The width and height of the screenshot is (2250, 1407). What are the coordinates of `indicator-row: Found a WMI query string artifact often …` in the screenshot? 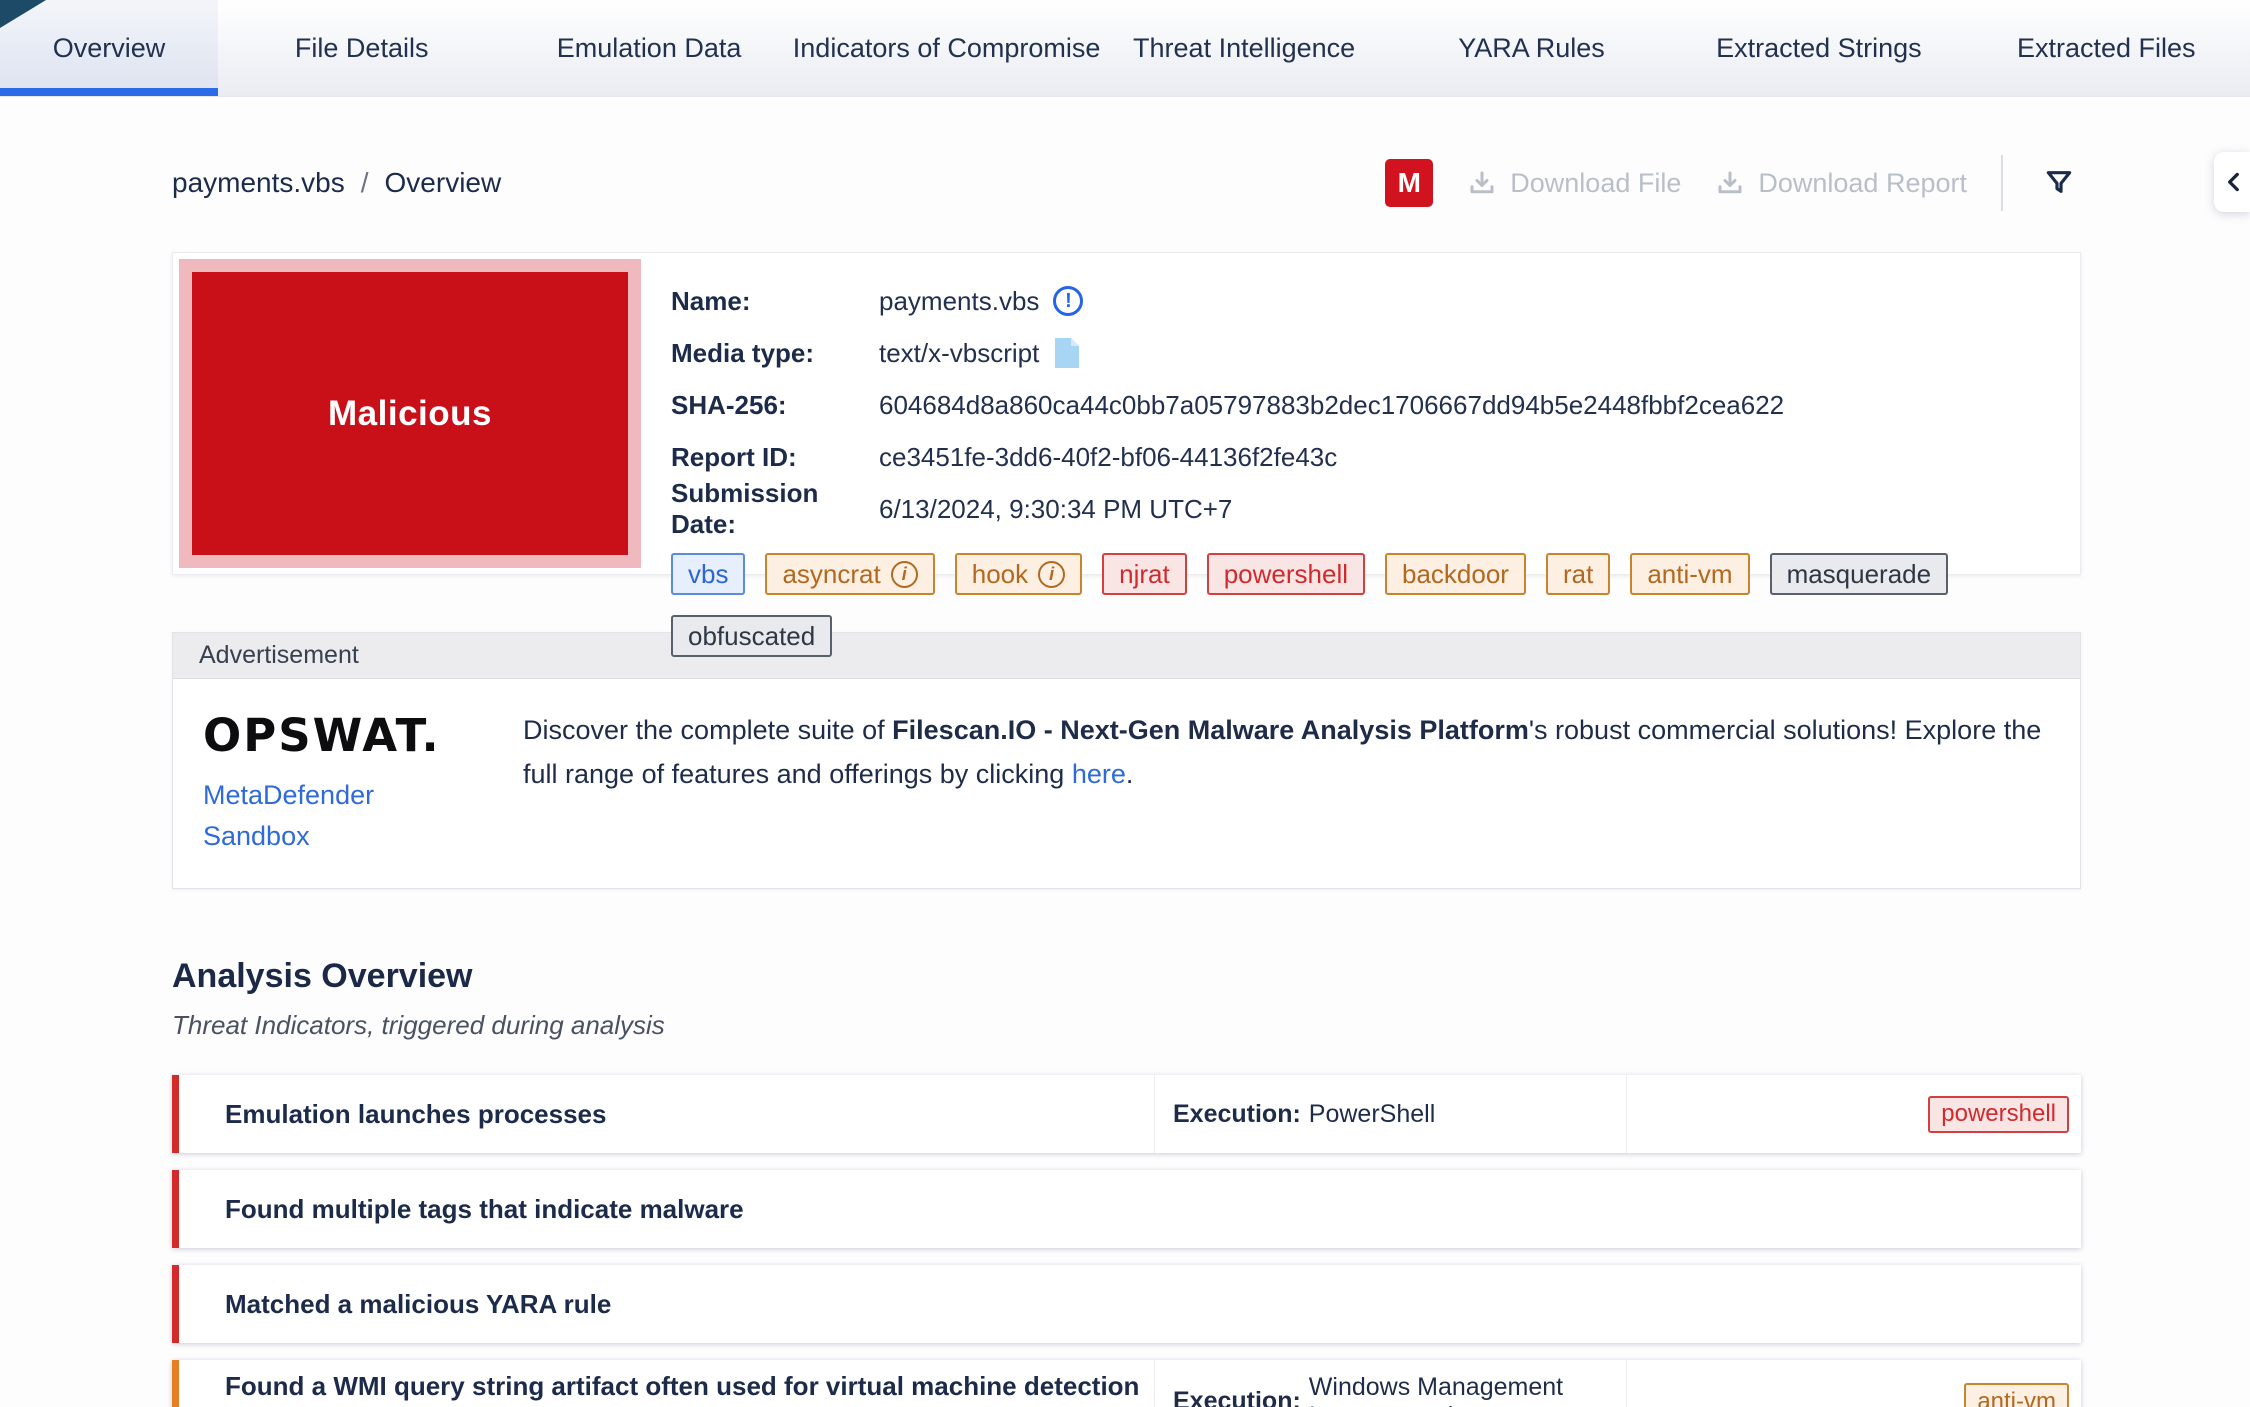 It's located at (1126, 1383).